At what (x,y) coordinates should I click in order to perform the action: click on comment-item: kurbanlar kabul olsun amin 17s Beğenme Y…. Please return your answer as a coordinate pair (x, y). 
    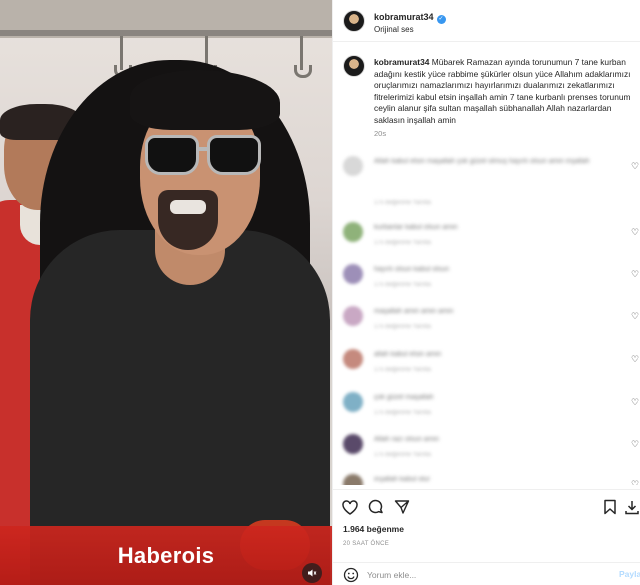
    Looking at the image, I should click on (486, 238).